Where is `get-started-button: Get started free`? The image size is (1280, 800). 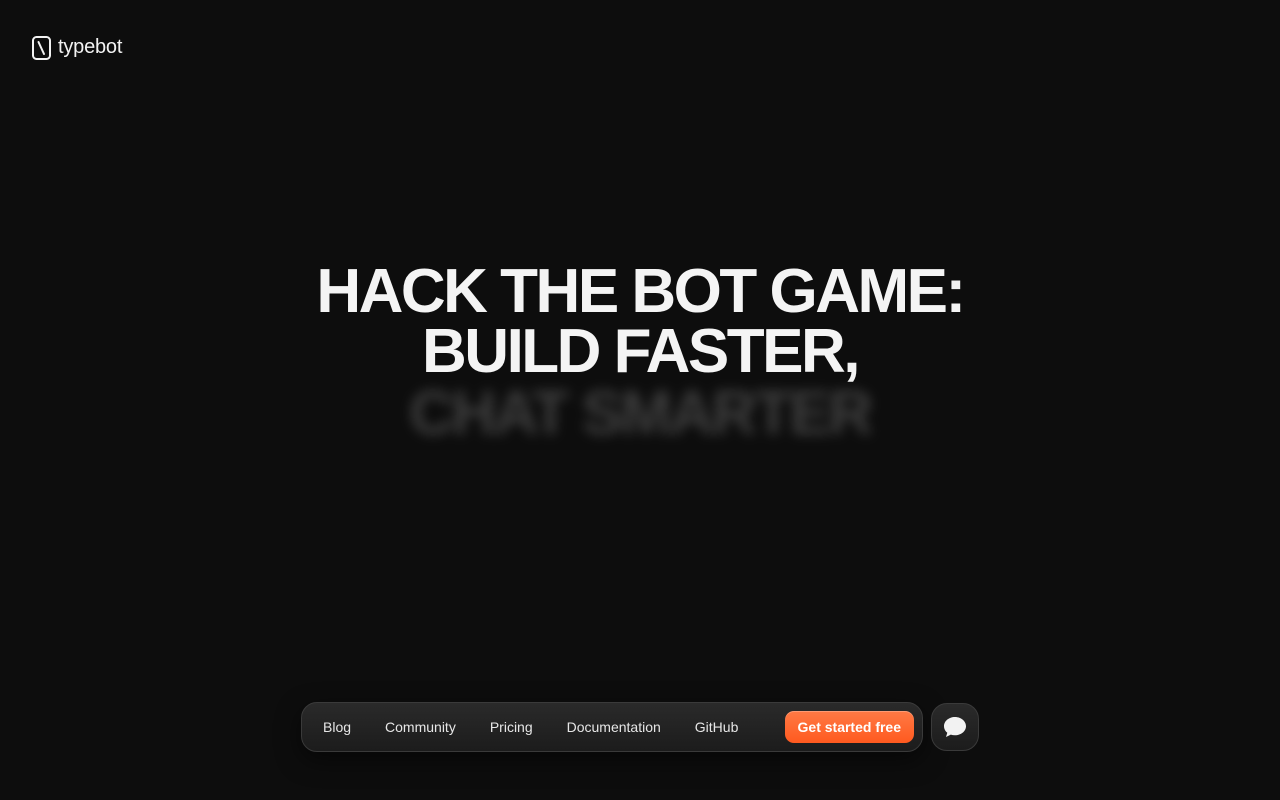
get-started-button: Get started free is located at coordinates (849, 727).